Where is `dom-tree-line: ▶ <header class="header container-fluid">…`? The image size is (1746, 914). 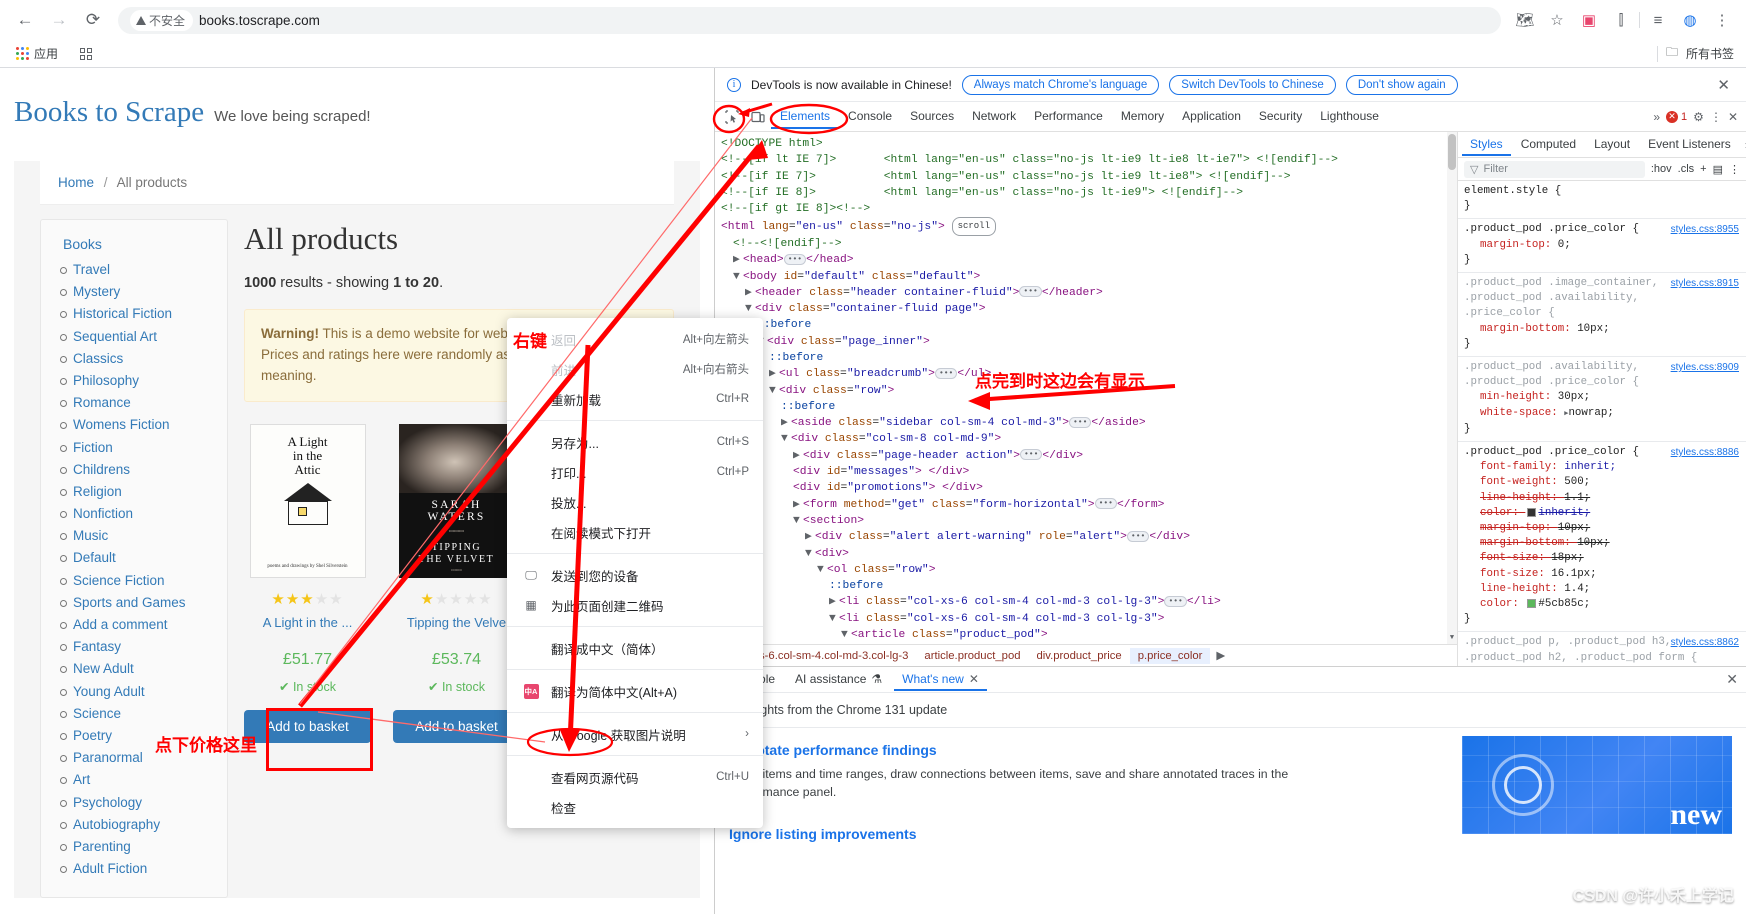 dom-tree-line: ▶ <header class="header container-fluid">… is located at coordinates (1089, 293).